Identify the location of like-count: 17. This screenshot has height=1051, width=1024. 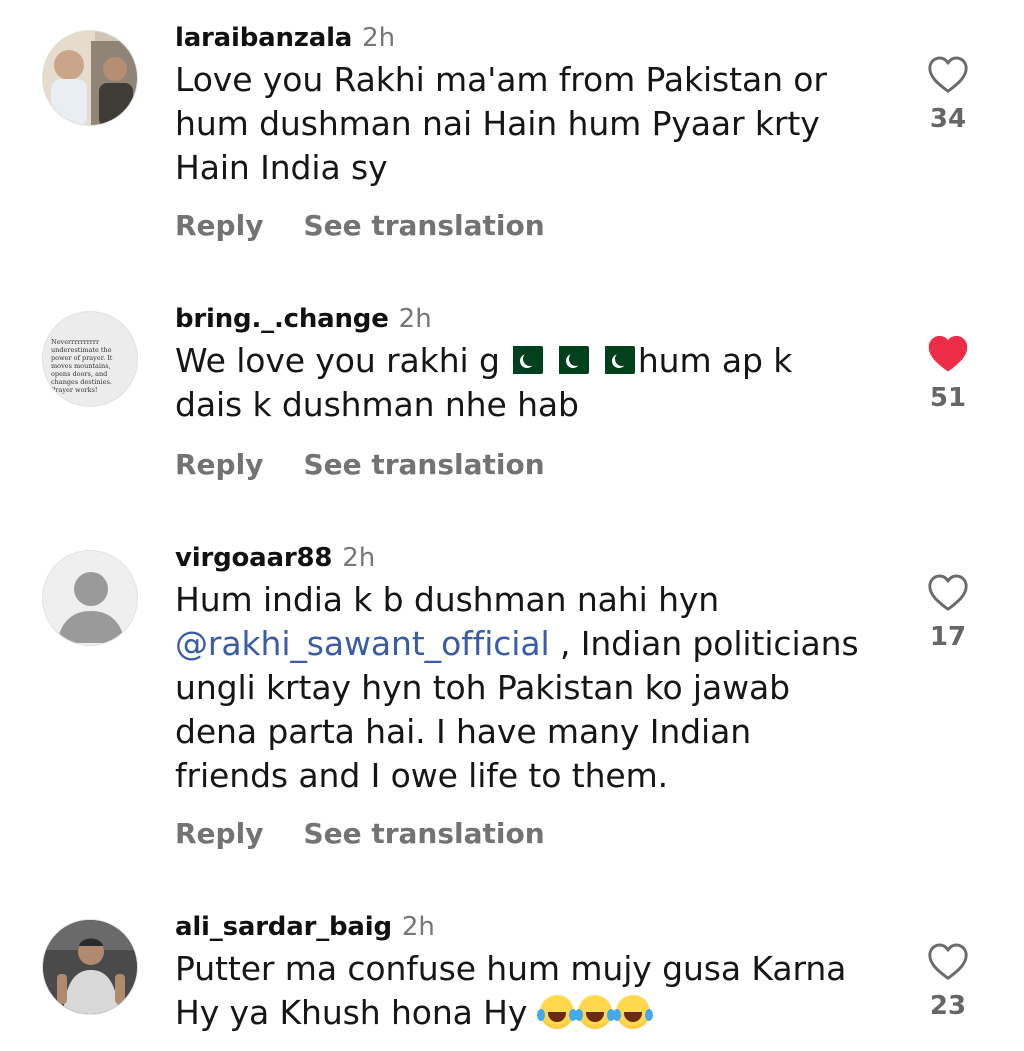
(948, 637).